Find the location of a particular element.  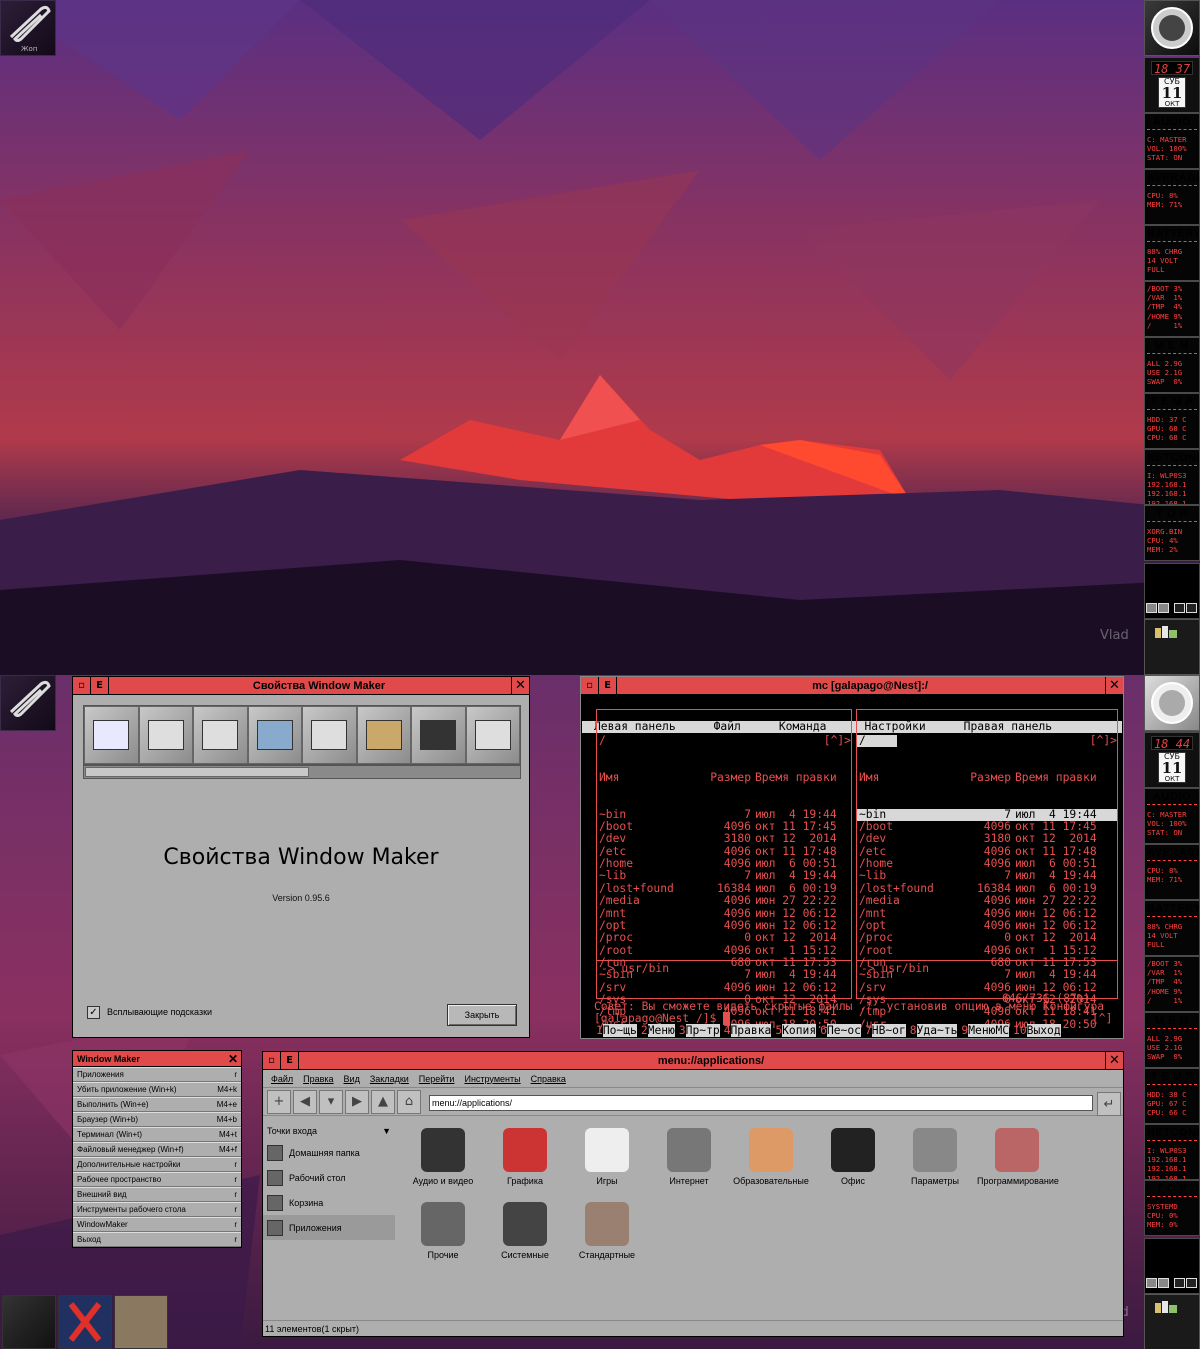

app-category: Параметры is located at coordinates (935, 1157).